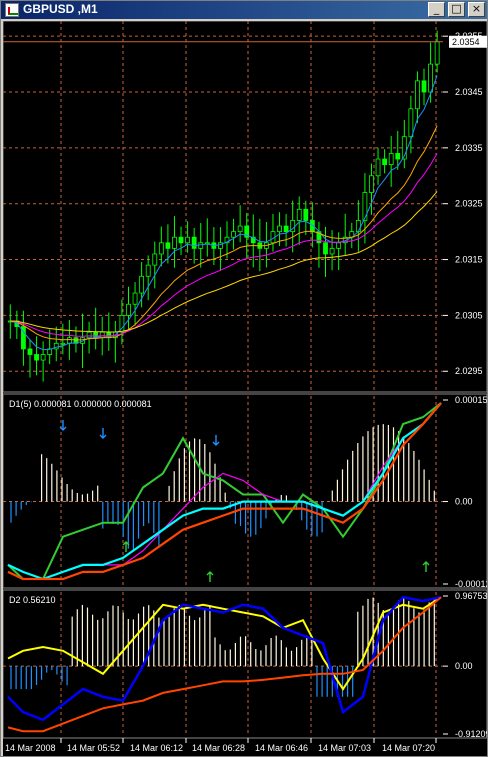 The image size is (488, 757). What do you see at coordinates (60, 9) in the screenshot?
I see `window-title: GBPUSD ,M1` at bounding box center [60, 9].